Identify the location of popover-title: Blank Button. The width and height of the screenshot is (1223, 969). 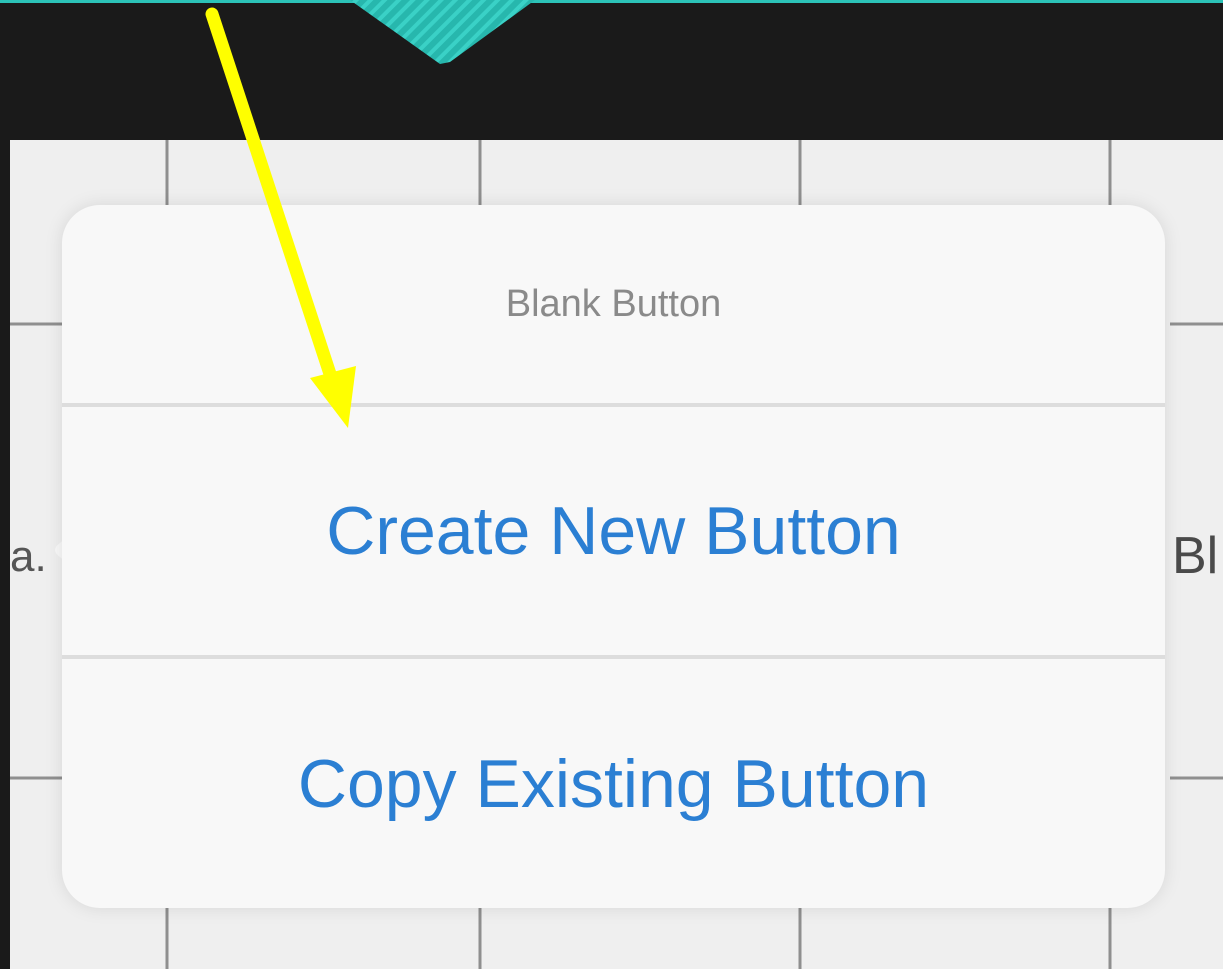
(613, 303).